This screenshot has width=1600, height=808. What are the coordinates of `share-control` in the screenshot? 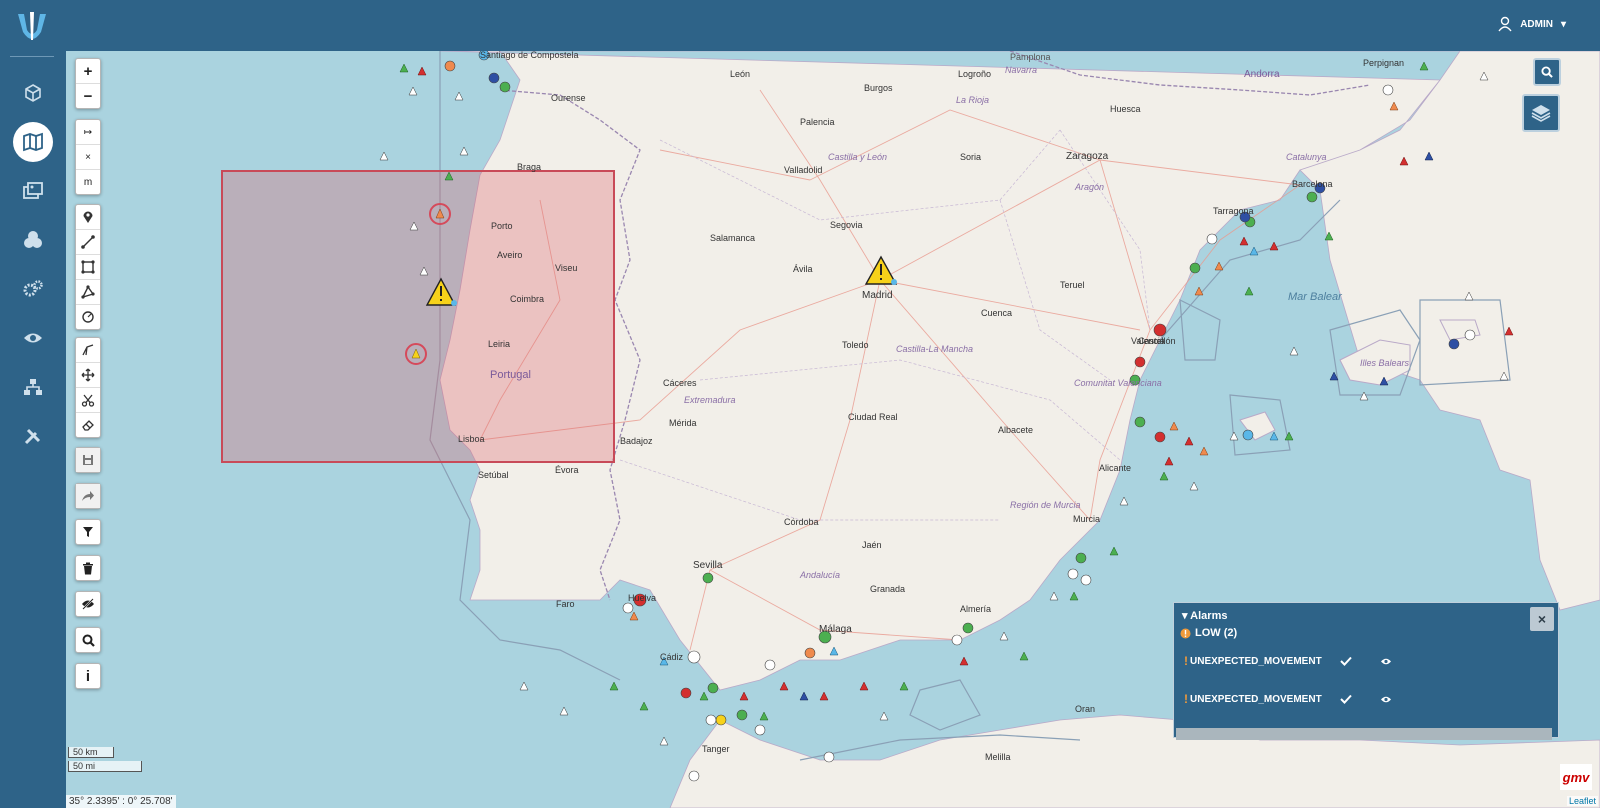 It's located at (88, 496).